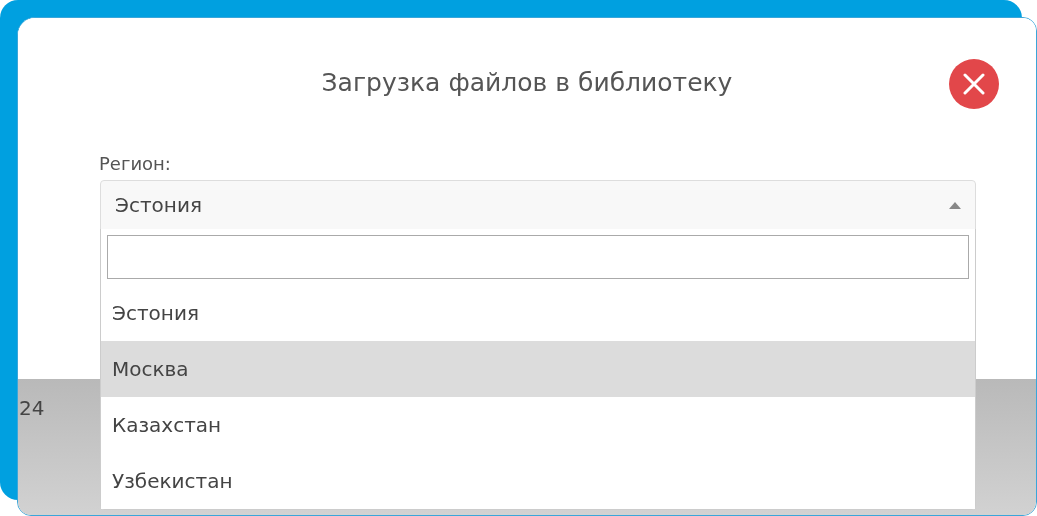 The image size is (1037, 516). I want to click on background-text: 24, so click(32, 408).